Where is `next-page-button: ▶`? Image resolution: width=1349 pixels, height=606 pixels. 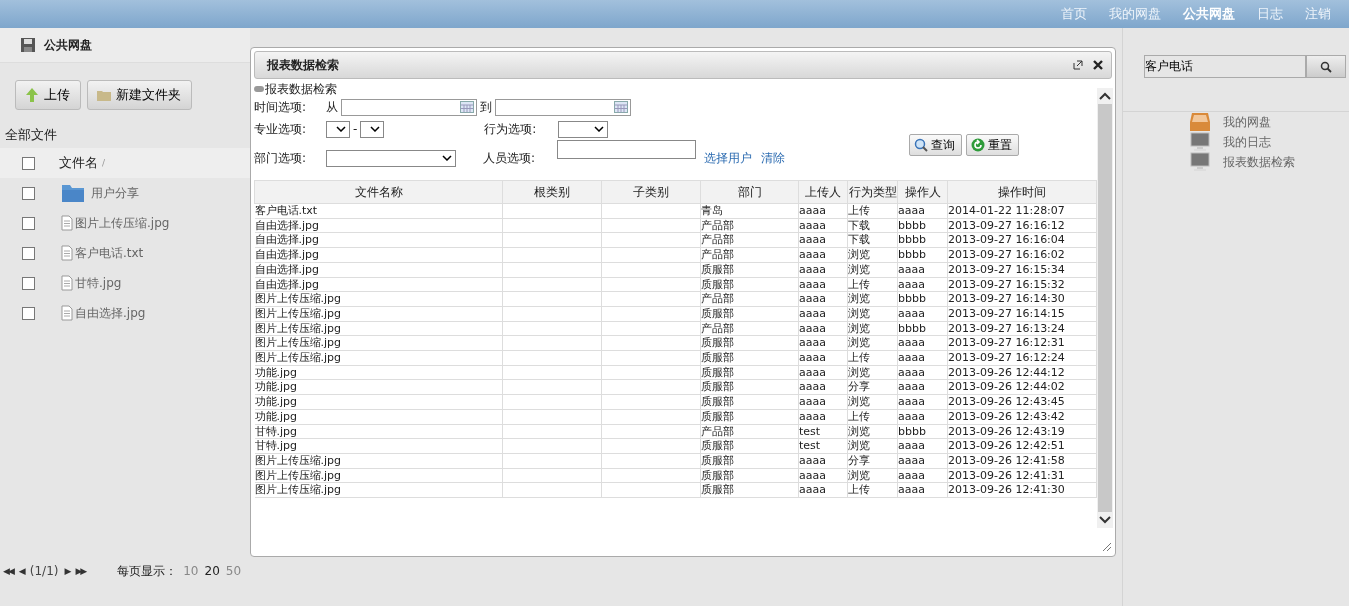
next-page-button: ▶ is located at coordinates (67, 571).